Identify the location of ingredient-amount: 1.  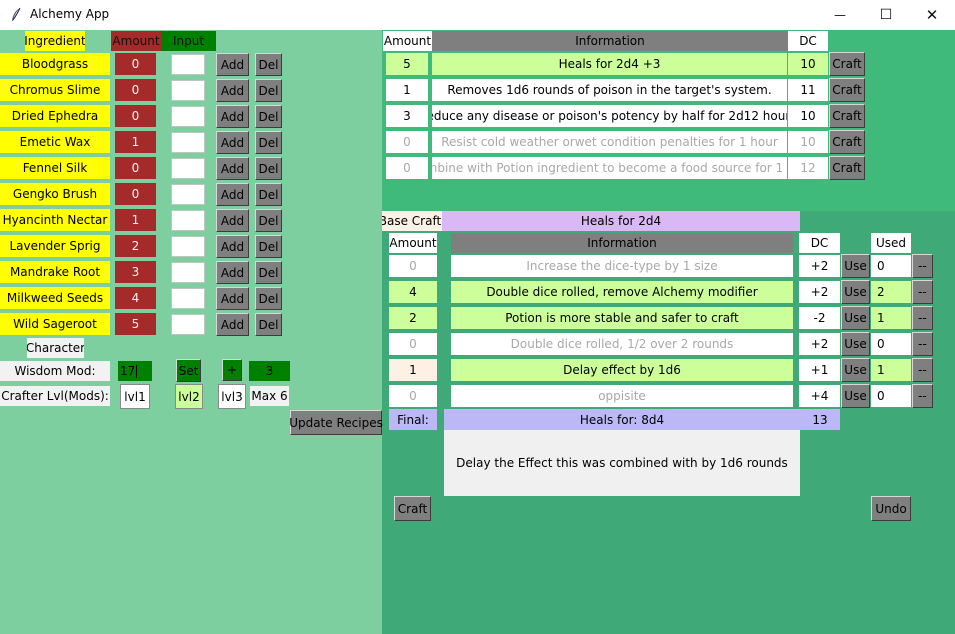
(135, 142).